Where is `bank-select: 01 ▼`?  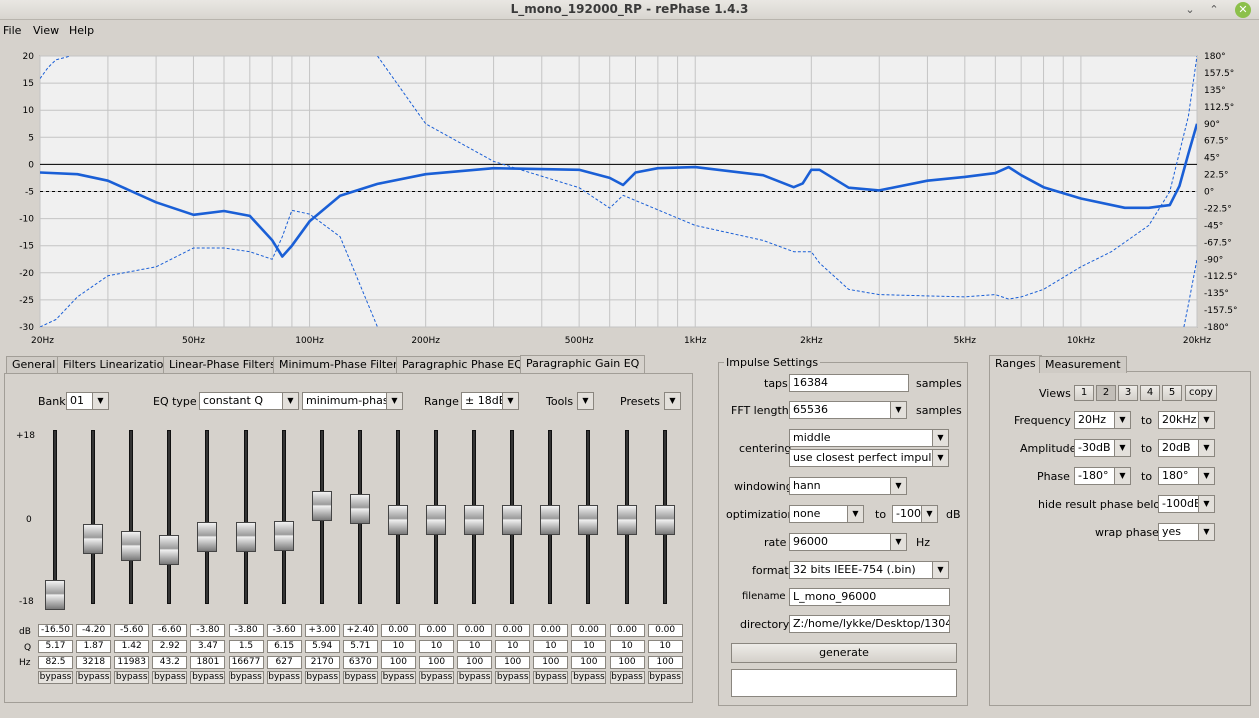 bank-select: 01 ▼ is located at coordinates (87, 401).